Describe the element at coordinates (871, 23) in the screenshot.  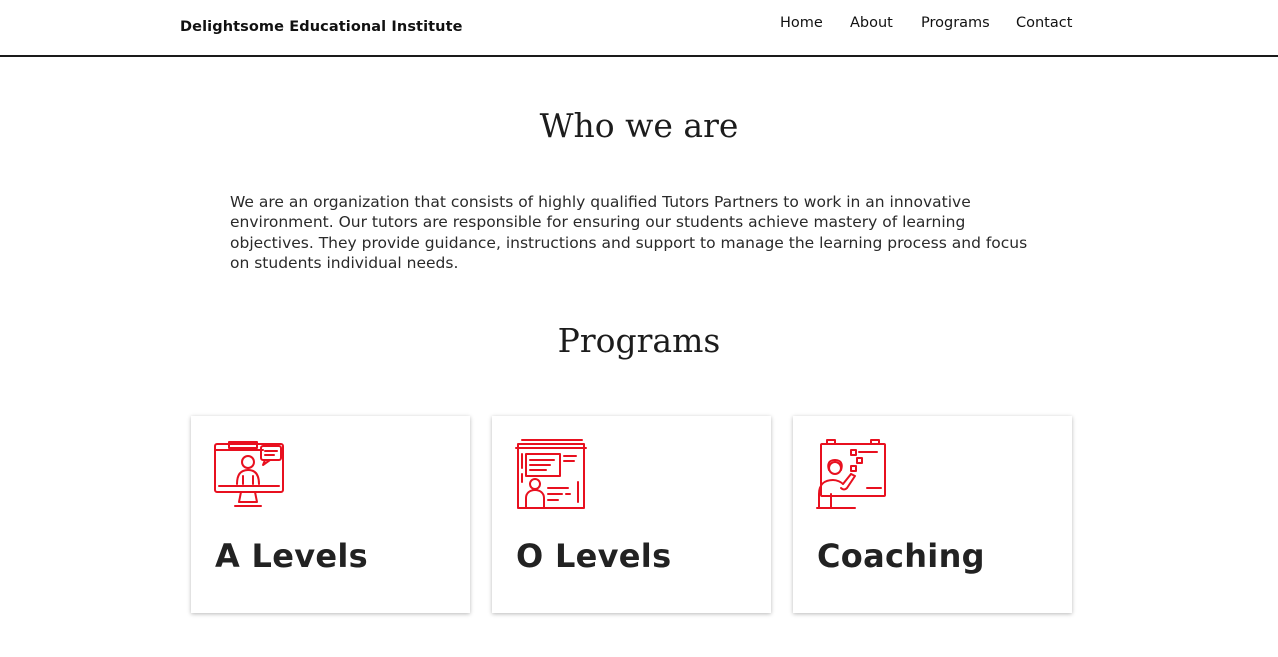
I see `nav-link-about: About` at that location.